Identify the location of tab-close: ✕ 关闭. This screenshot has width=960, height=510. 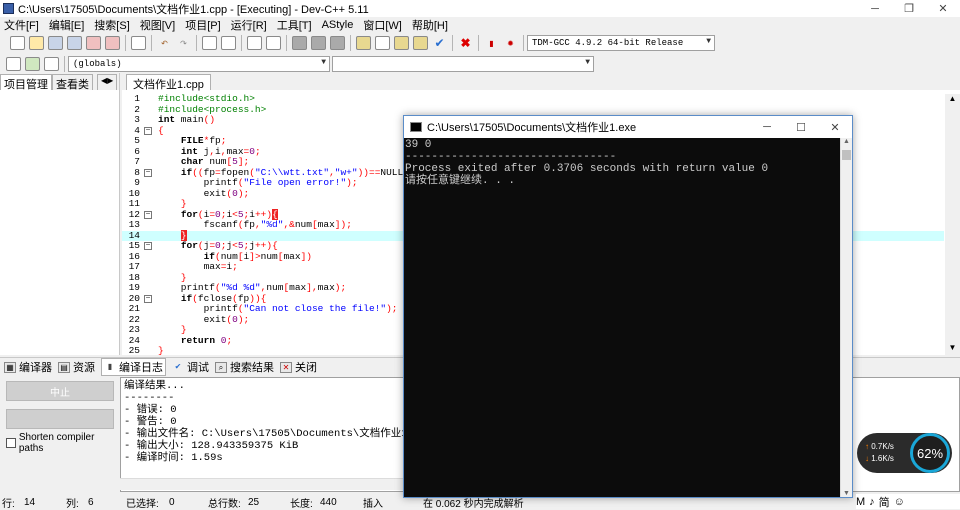
(298, 367).